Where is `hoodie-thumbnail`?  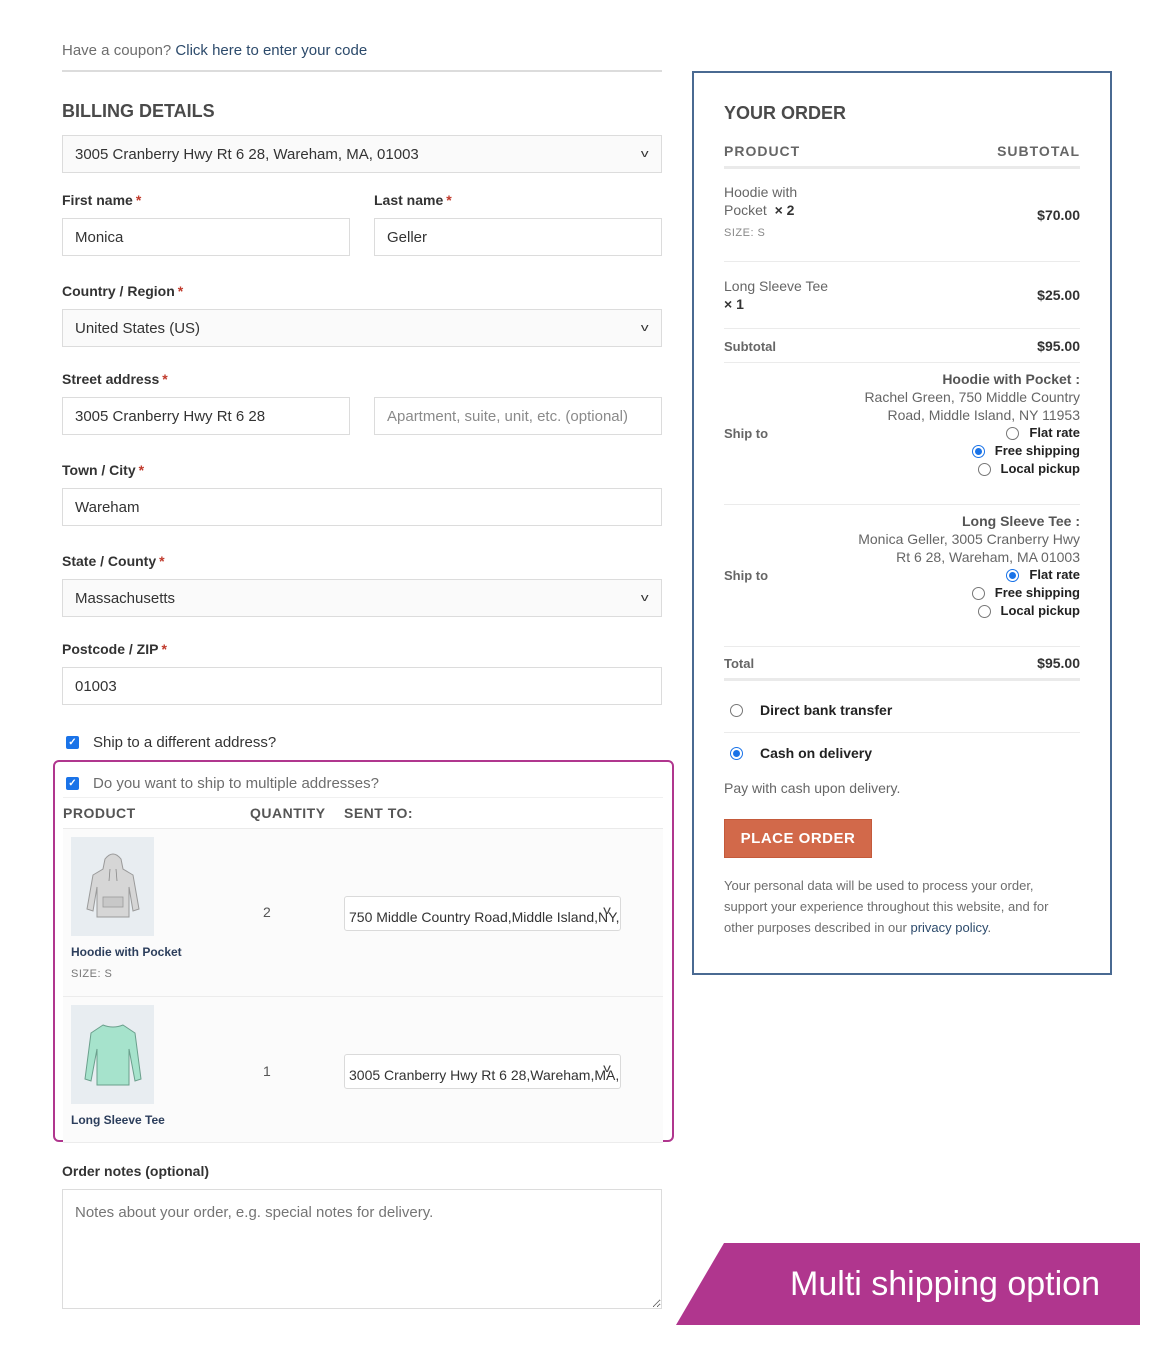 hoodie-thumbnail is located at coordinates (112, 886).